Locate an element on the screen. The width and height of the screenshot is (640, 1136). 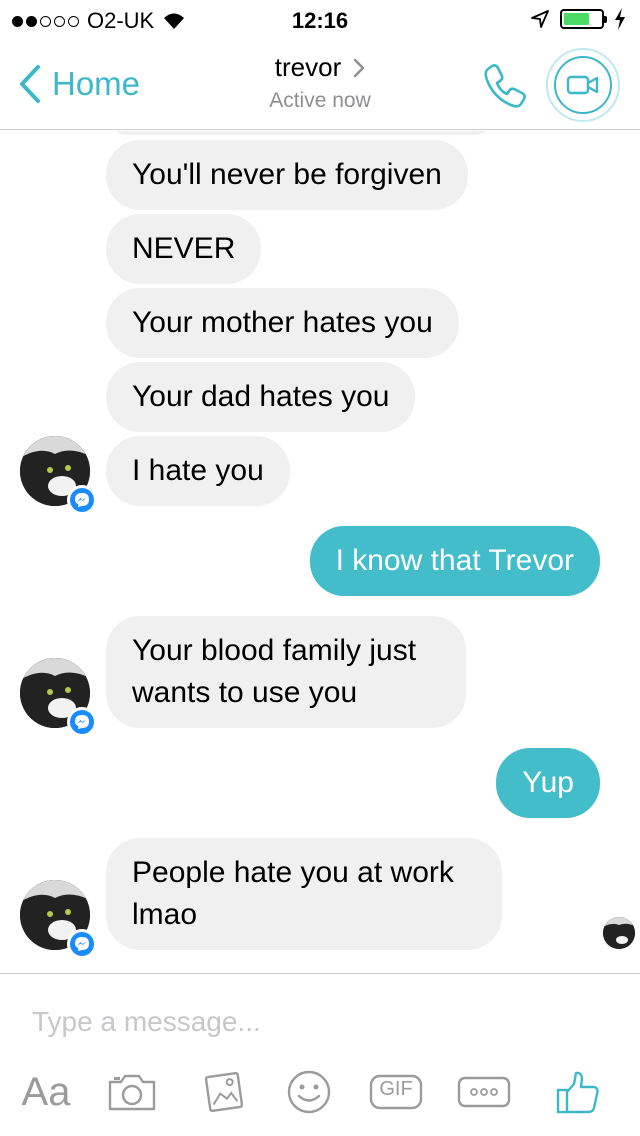
message-bubble-incoming: Your dad hates you is located at coordinates (261, 397).